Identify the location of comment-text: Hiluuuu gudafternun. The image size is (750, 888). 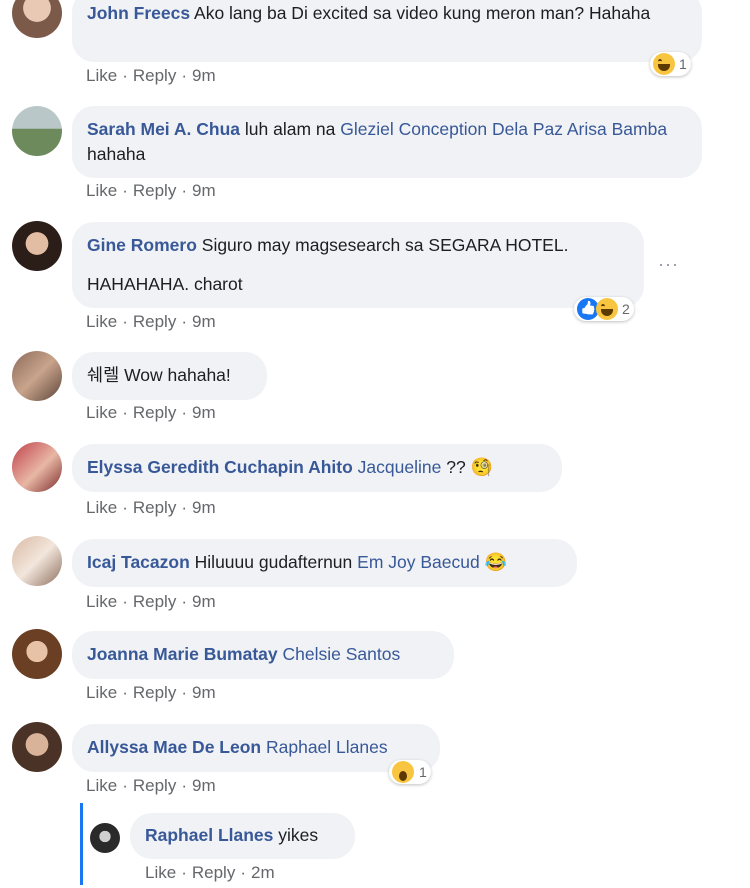
(276, 562).